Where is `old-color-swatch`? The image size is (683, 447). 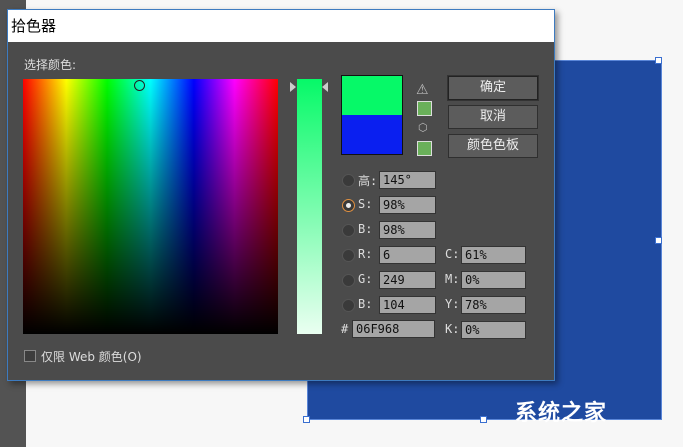
old-color-swatch is located at coordinates (372, 134).